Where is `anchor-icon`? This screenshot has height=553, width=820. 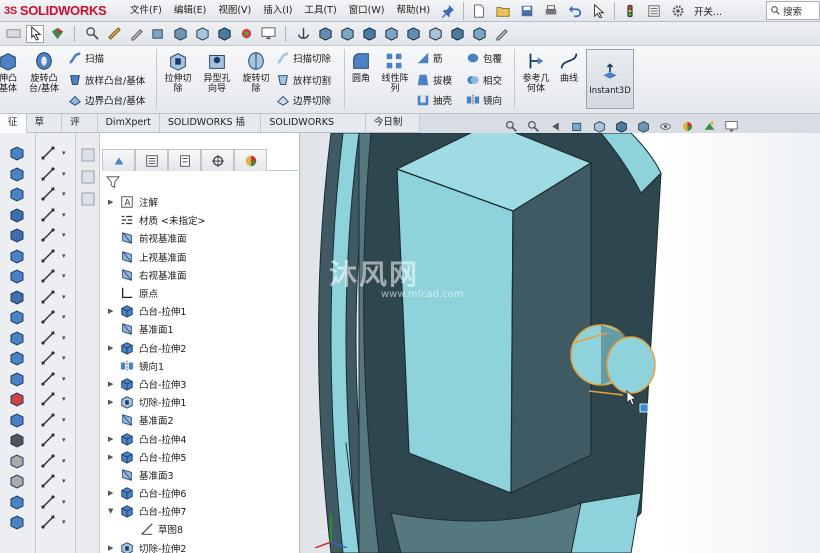 anchor-icon is located at coordinates (303, 34).